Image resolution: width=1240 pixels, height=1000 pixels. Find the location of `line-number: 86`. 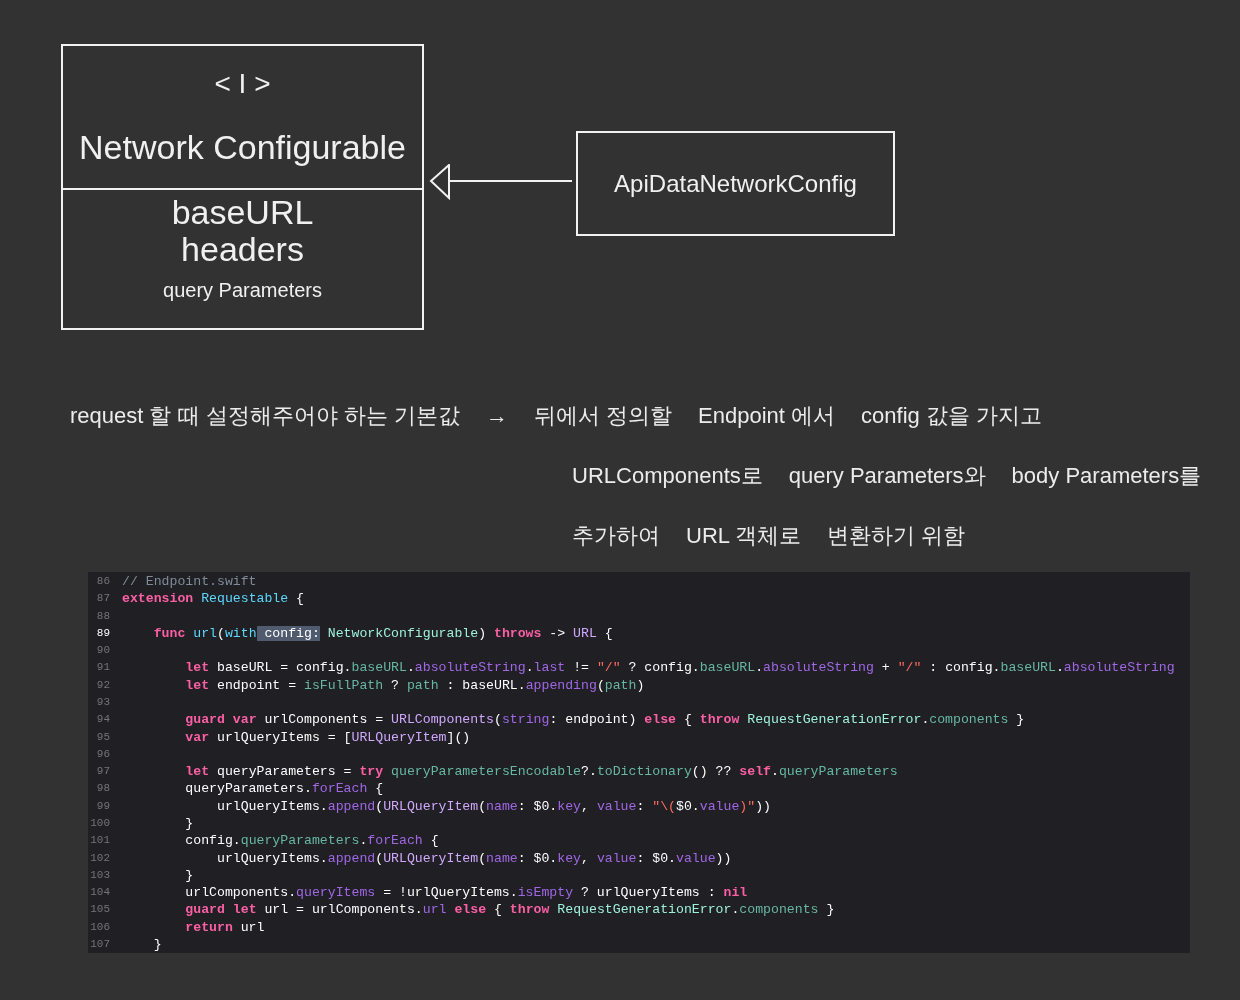

line-number: 86 is located at coordinates (102, 581).